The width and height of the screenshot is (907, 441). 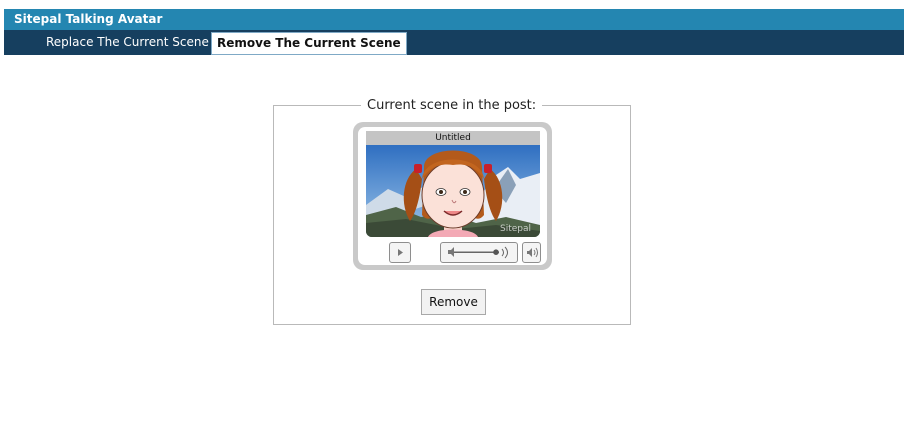 I want to click on app-title: Sitepal Talking Avatar, so click(x=88, y=19).